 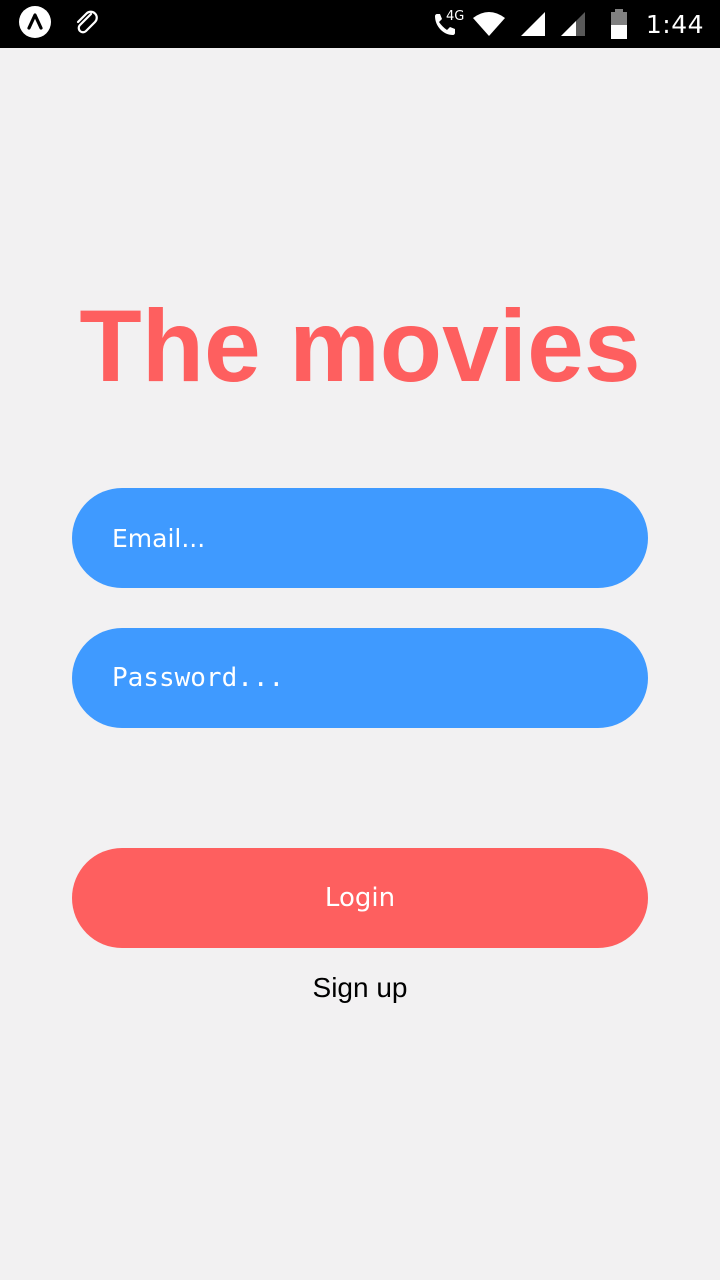 I want to click on status-bar-notifications, so click(x=59, y=24).